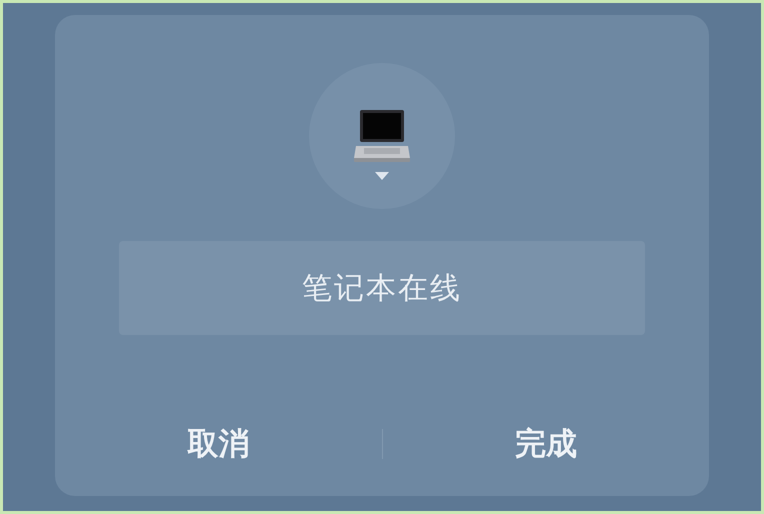 Image resolution: width=764 pixels, height=514 pixels. What do you see at coordinates (382, 176) in the screenshot?
I see `caret-icon` at bounding box center [382, 176].